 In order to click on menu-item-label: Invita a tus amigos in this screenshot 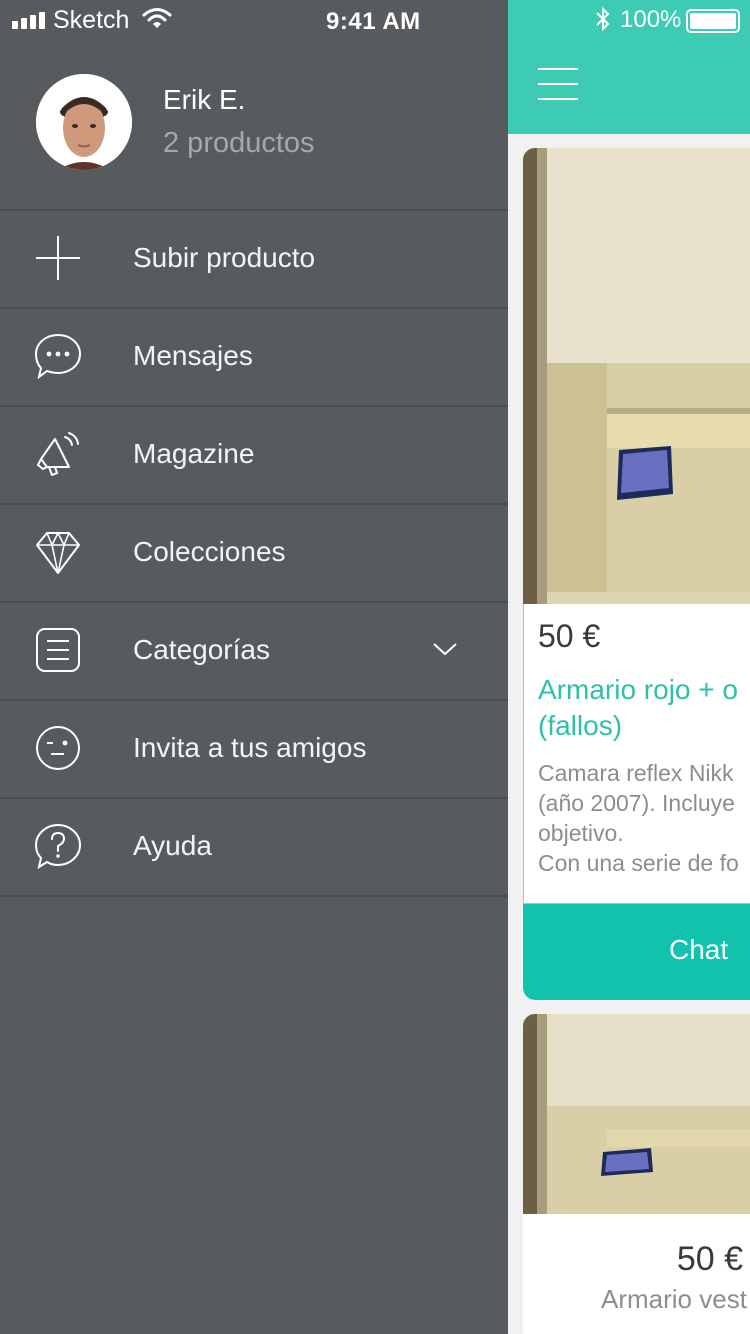, I will do `click(250, 747)`.